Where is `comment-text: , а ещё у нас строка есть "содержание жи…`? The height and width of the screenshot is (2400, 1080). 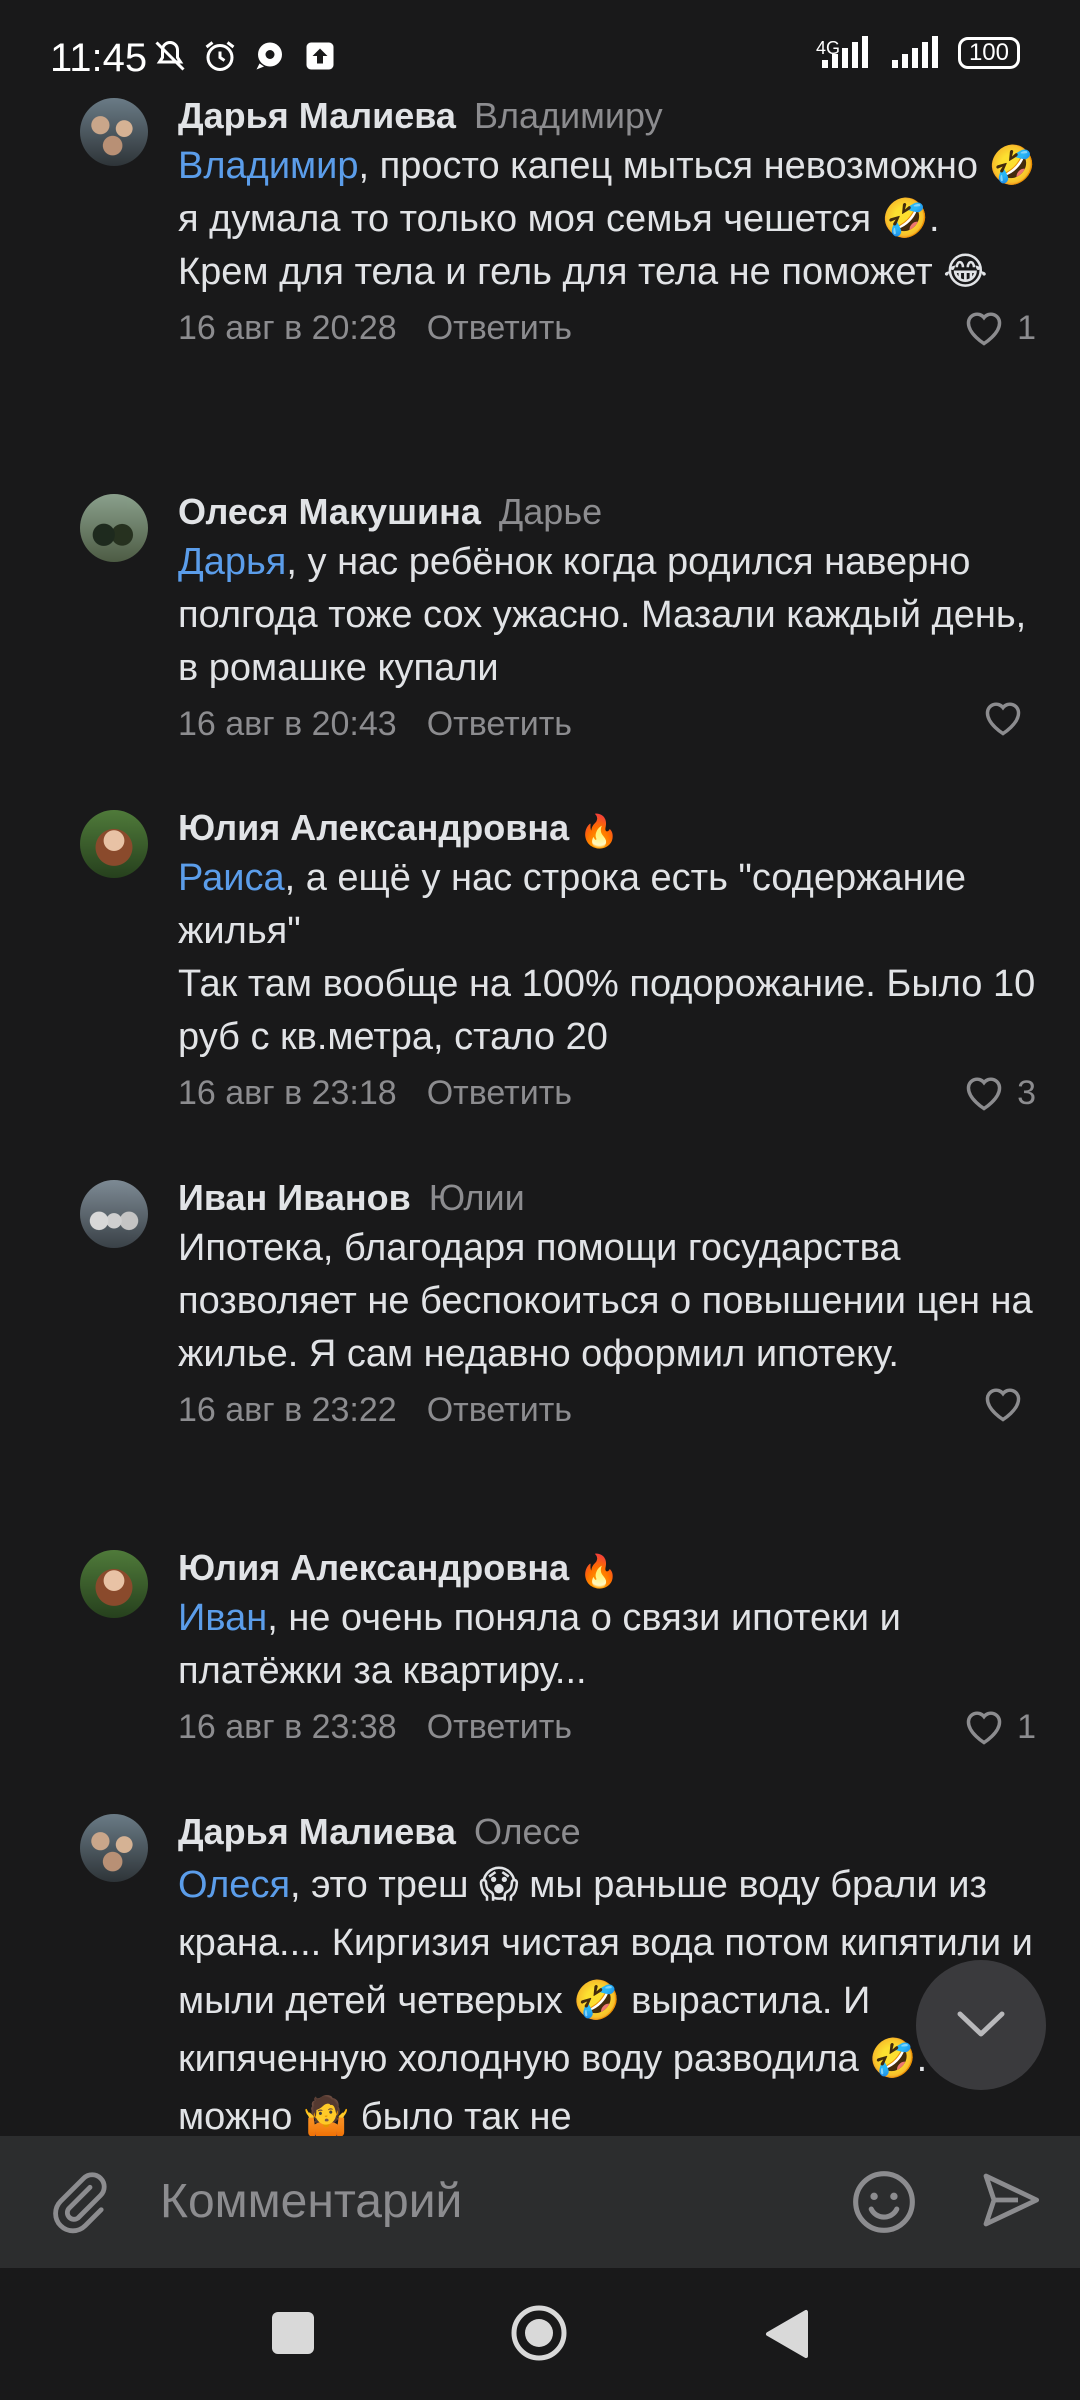
comment-text: , а ещё у нас строка есть "содержание жи… is located at coordinates (607, 957).